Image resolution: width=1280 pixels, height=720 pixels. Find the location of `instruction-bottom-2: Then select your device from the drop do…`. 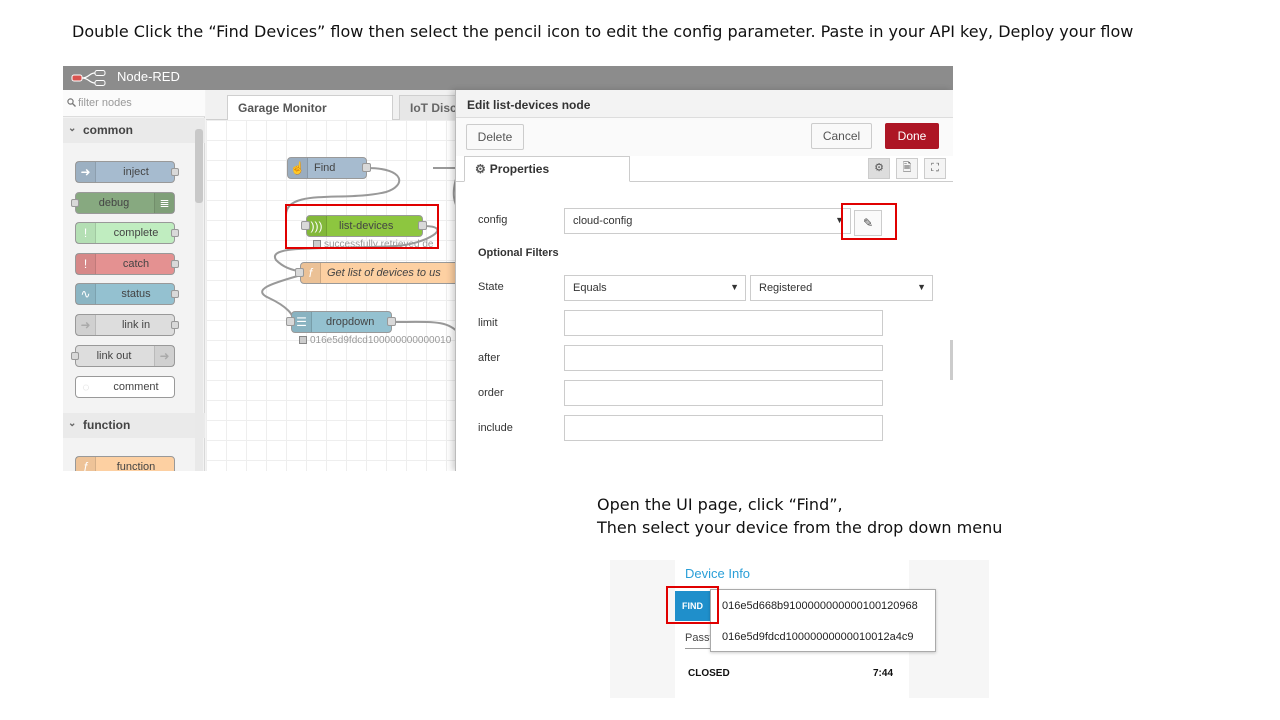

instruction-bottom-2: Then select your device from the drop do… is located at coordinates (800, 527).